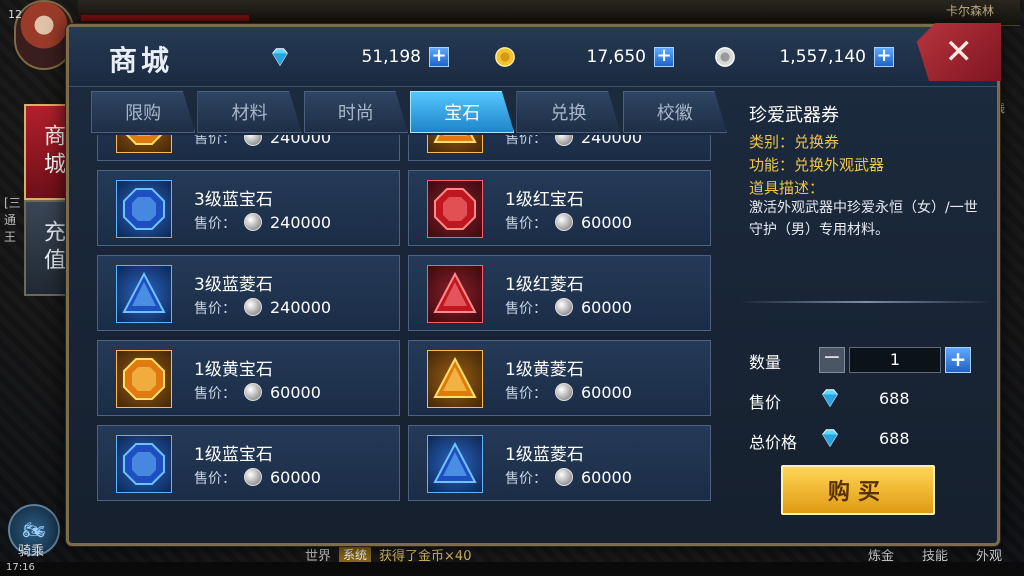 This screenshot has height=576, width=1024. What do you see at coordinates (391, 57) in the screenshot?
I see `diamond-balance: 51,198` at bounding box center [391, 57].